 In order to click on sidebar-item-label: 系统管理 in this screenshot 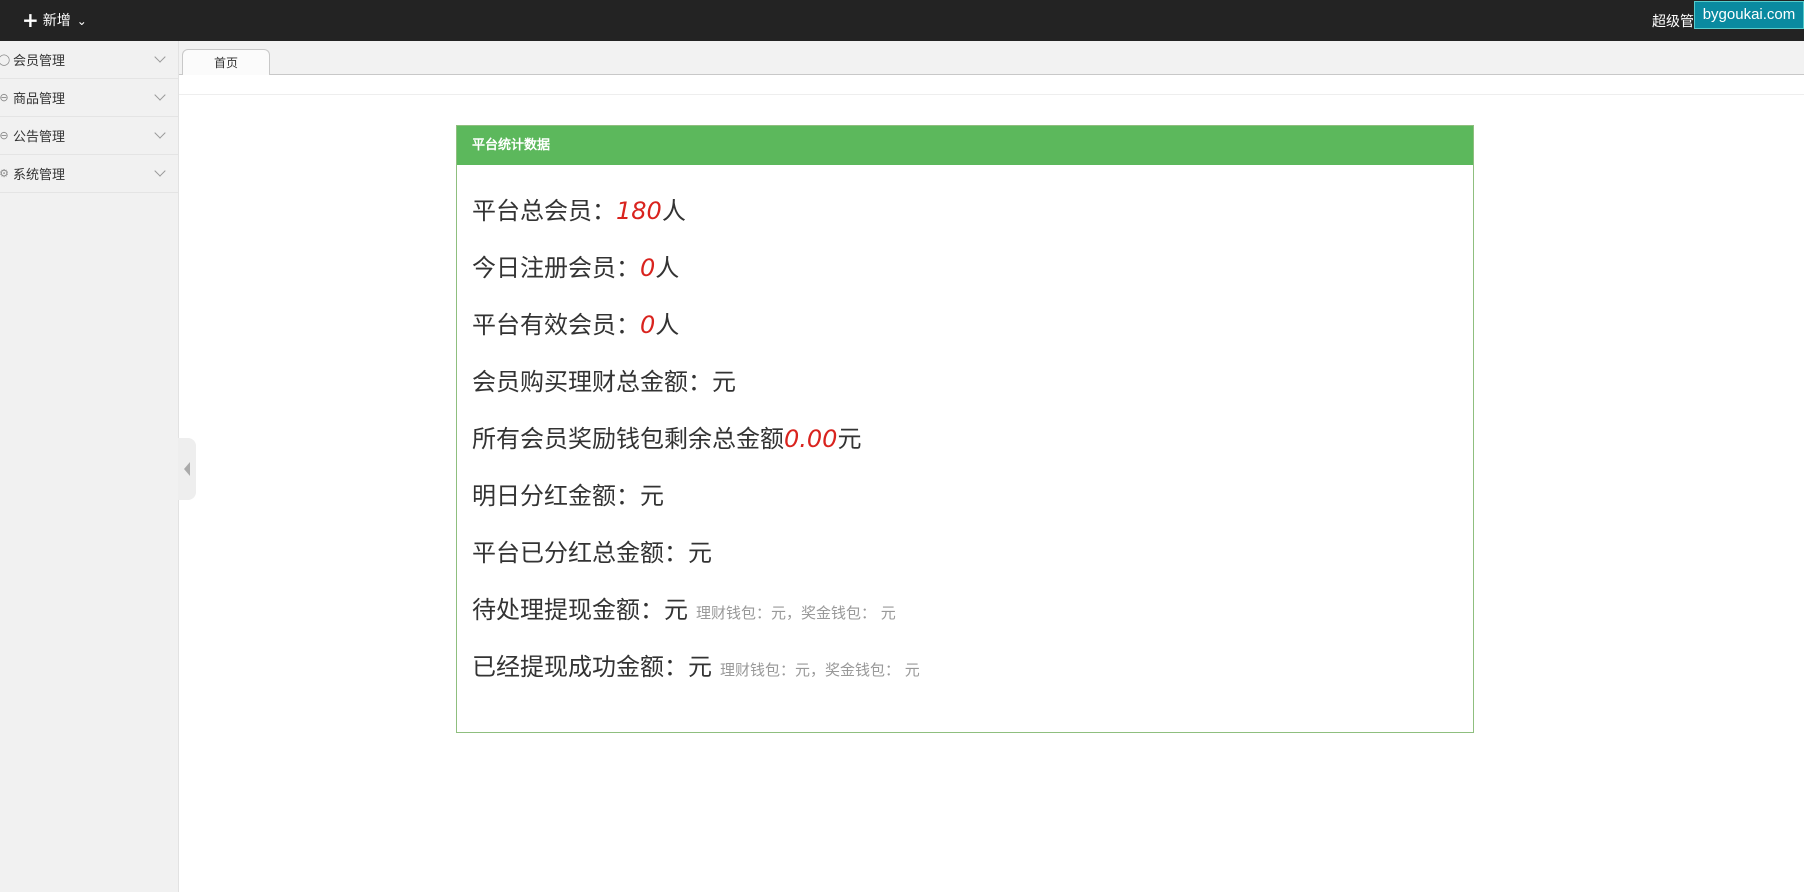, I will do `click(39, 175)`.